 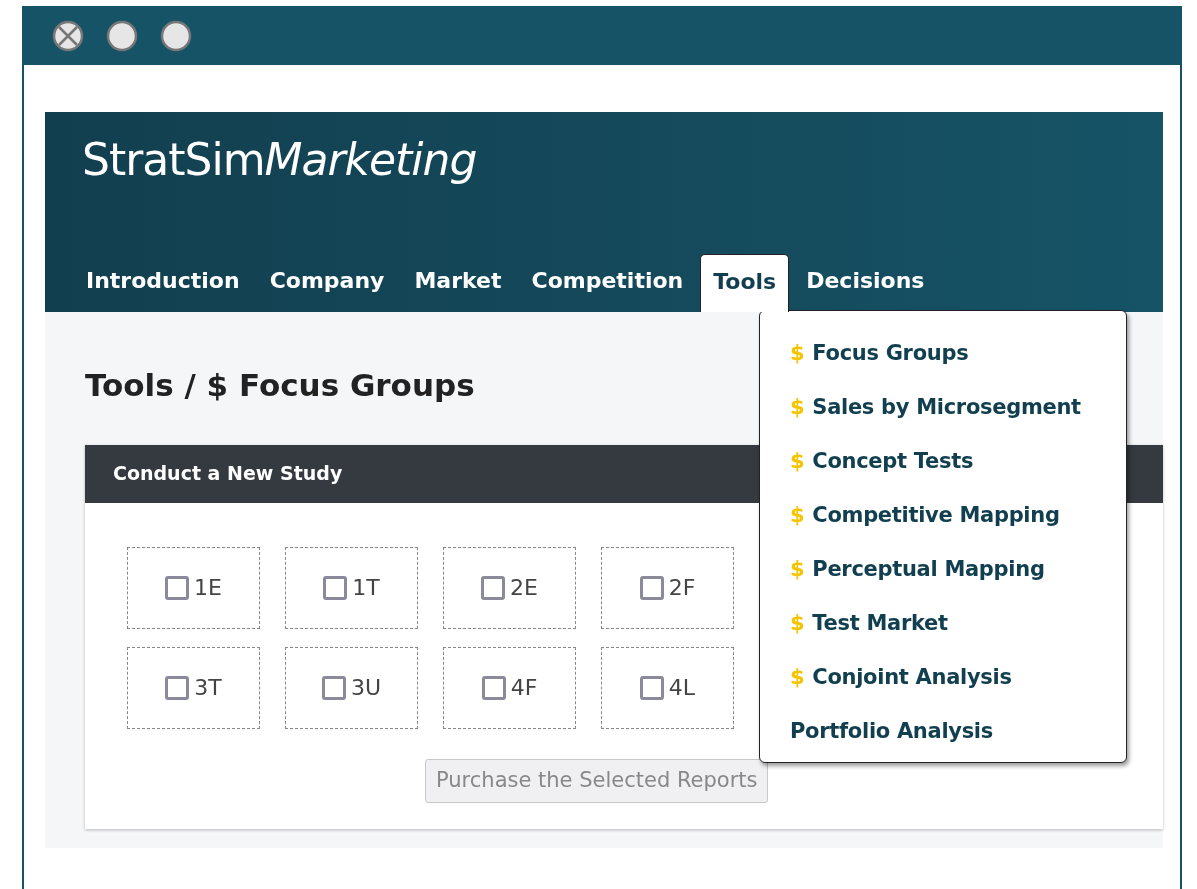 I want to click on menu-item: $ Test Market, so click(x=869, y=624).